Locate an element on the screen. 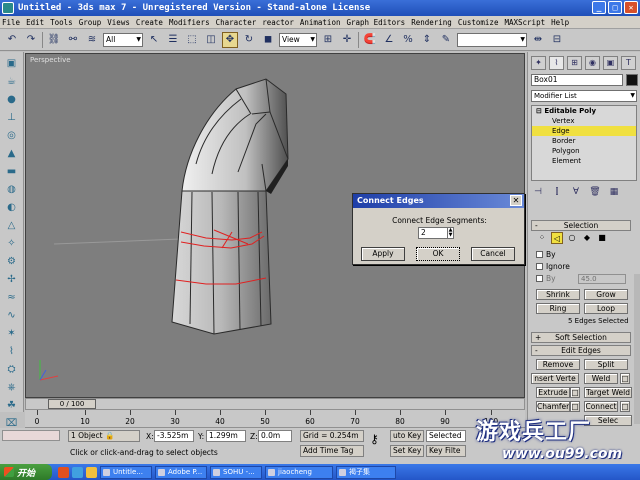 Image resolution: width=640 pixels, height=480 pixels. geosphere-icon: ◍ is located at coordinates (12, 189).